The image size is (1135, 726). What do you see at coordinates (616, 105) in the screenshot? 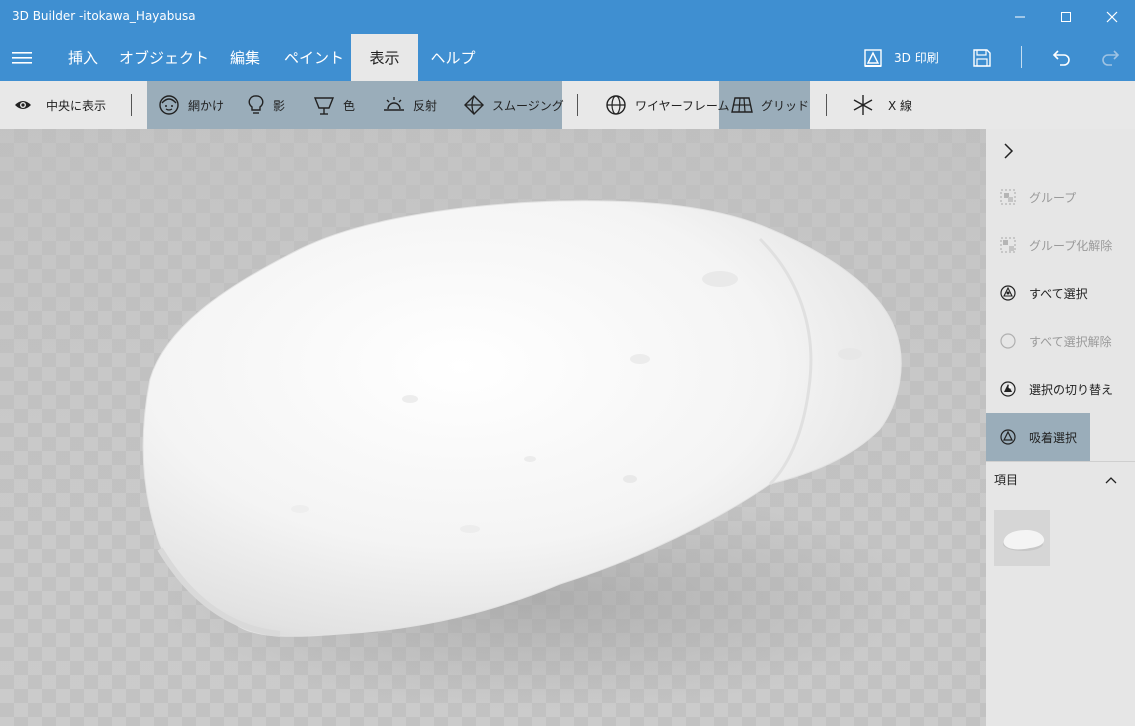
I see `globe-icon` at bounding box center [616, 105].